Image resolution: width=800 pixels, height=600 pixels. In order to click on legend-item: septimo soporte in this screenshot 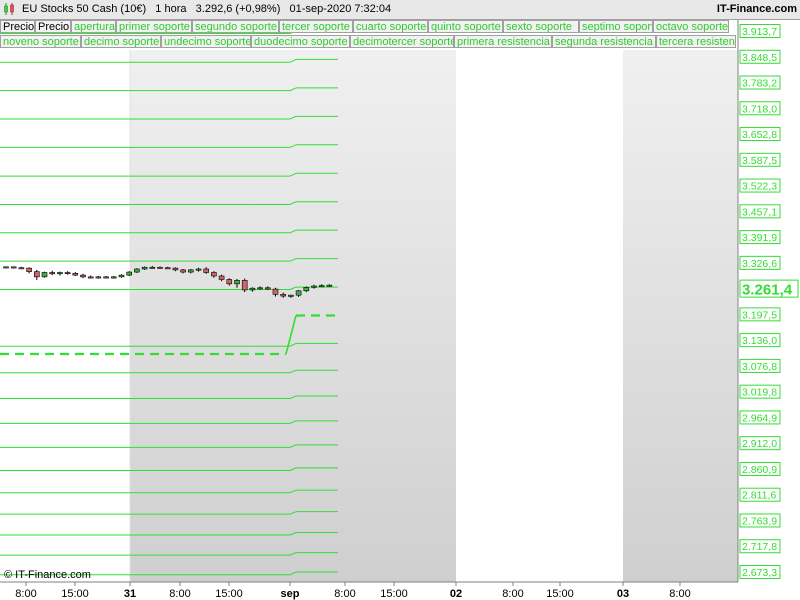, I will do `click(616, 26)`.